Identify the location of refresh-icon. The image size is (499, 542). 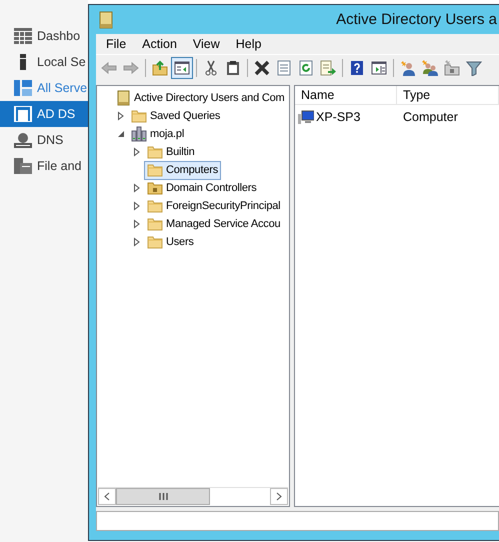
(306, 68).